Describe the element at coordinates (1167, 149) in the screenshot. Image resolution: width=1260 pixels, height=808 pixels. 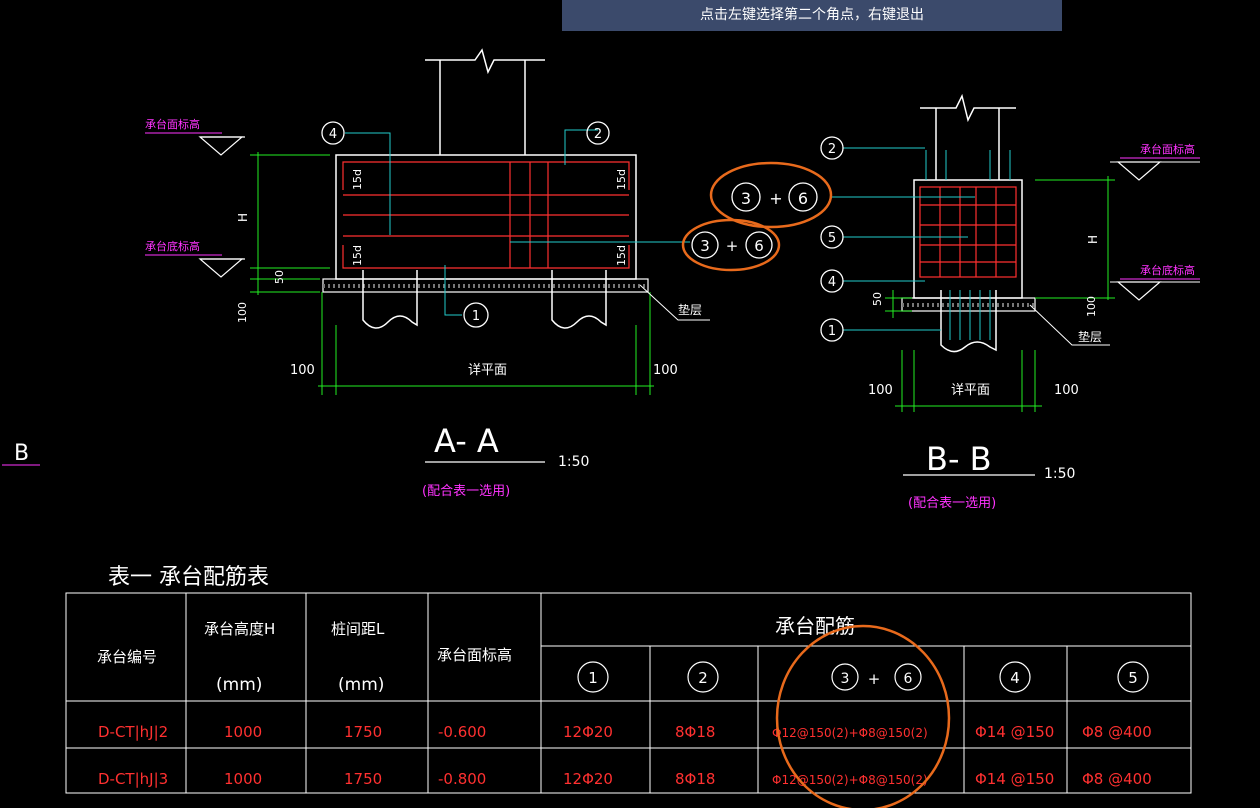
I see `bb-top-elevation-label: 承台面标高` at that location.